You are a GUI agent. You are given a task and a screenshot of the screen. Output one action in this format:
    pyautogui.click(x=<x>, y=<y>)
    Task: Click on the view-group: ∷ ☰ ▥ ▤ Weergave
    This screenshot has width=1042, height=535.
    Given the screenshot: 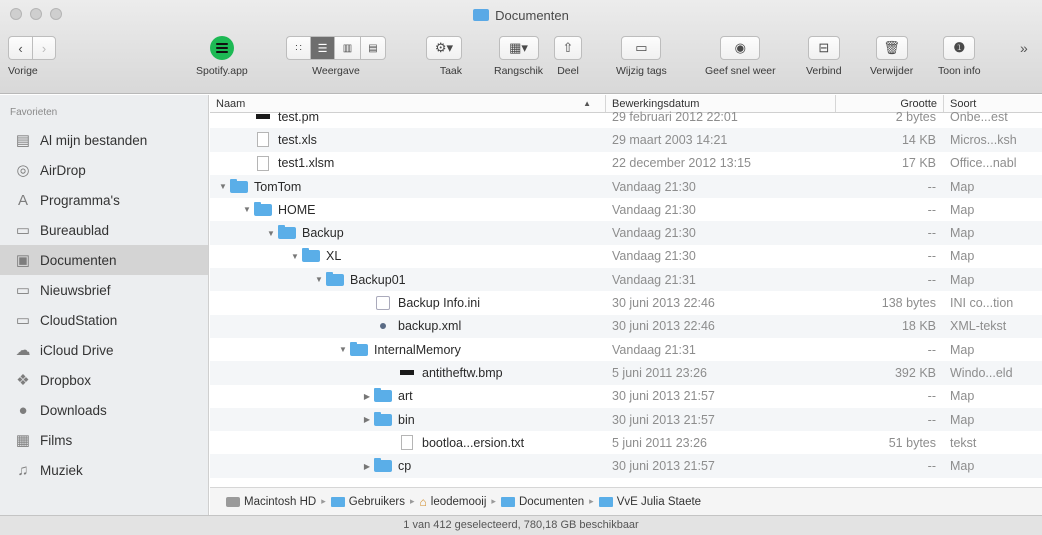 What is the action you would take?
    pyautogui.click(x=336, y=56)
    